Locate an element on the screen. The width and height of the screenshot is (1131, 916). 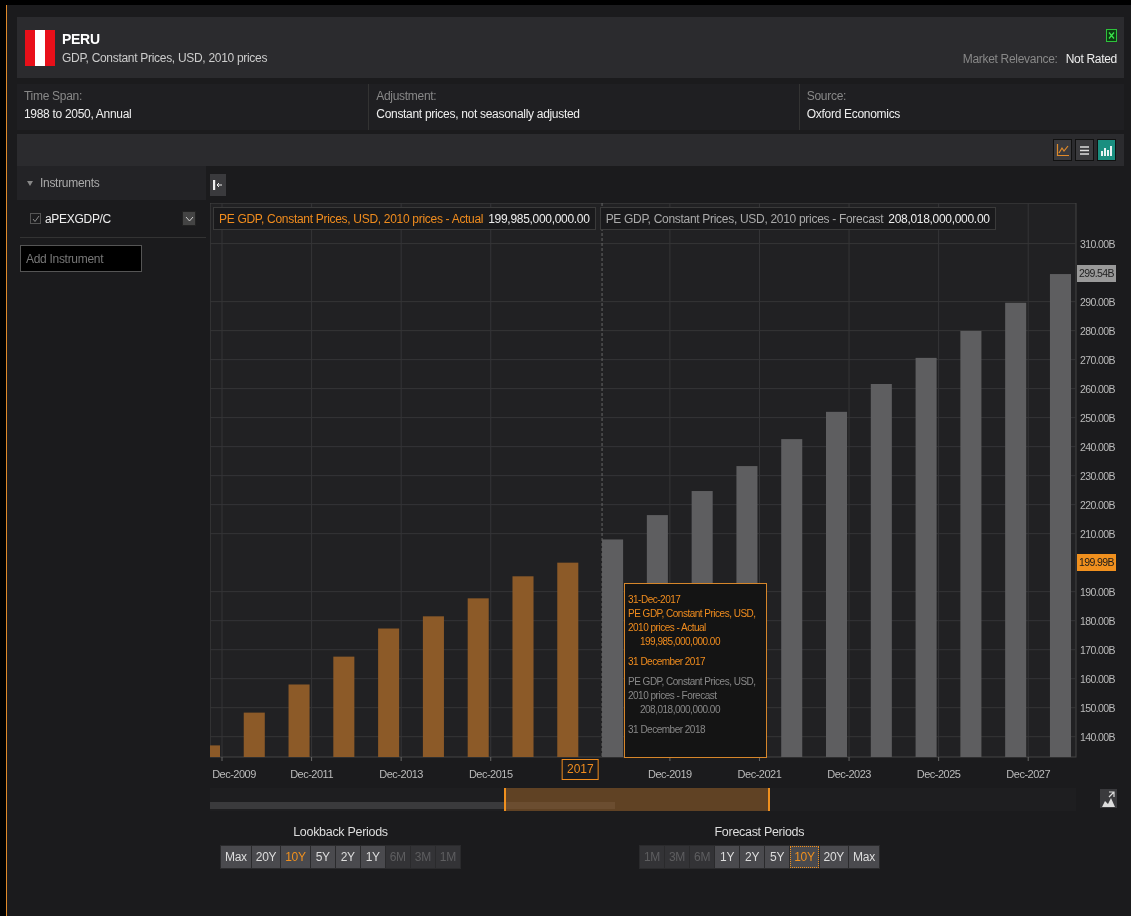
line-chart-icon is located at coordinates (1062, 150).